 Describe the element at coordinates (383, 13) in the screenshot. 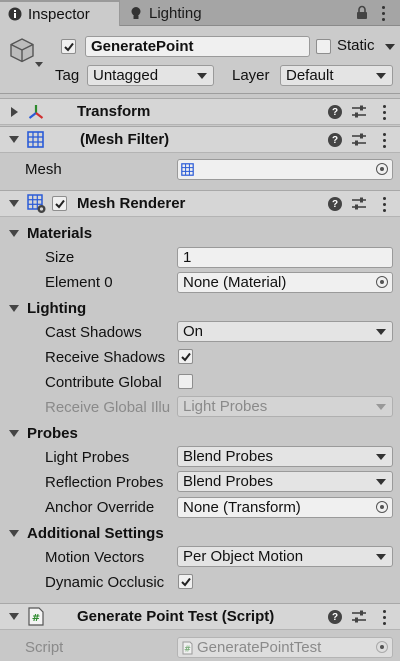

I see `tab-menu-icon` at that location.